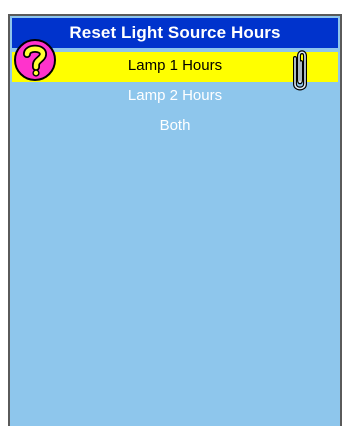 Image resolution: width=350 pixels, height=426 pixels. Describe the element at coordinates (300, 70) in the screenshot. I see `paperclip-icon-graphic` at that location.